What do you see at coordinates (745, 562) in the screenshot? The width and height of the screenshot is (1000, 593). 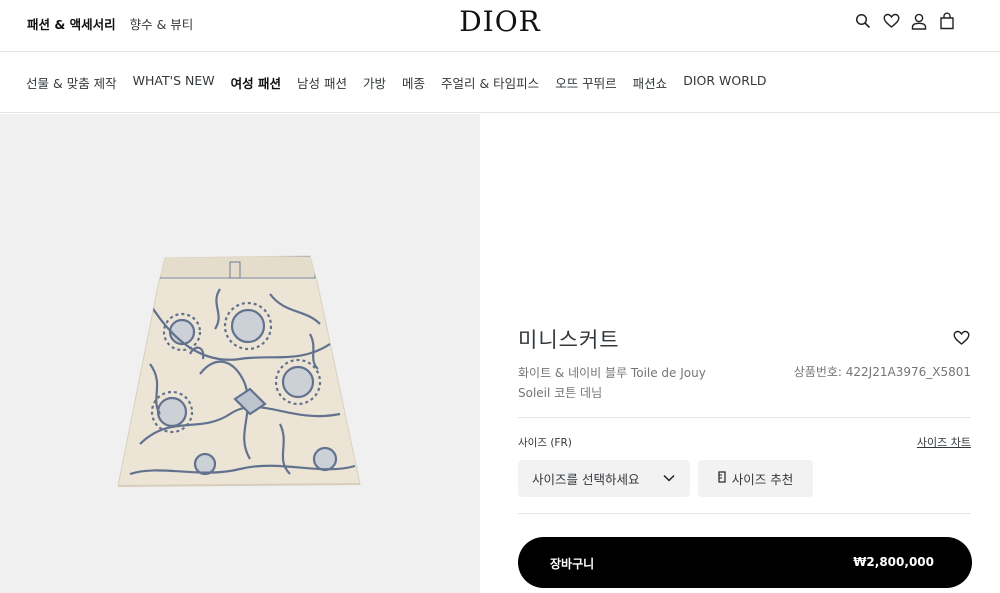 I see `add-to-cart-button: 장바구니 ₩2,800,000` at bounding box center [745, 562].